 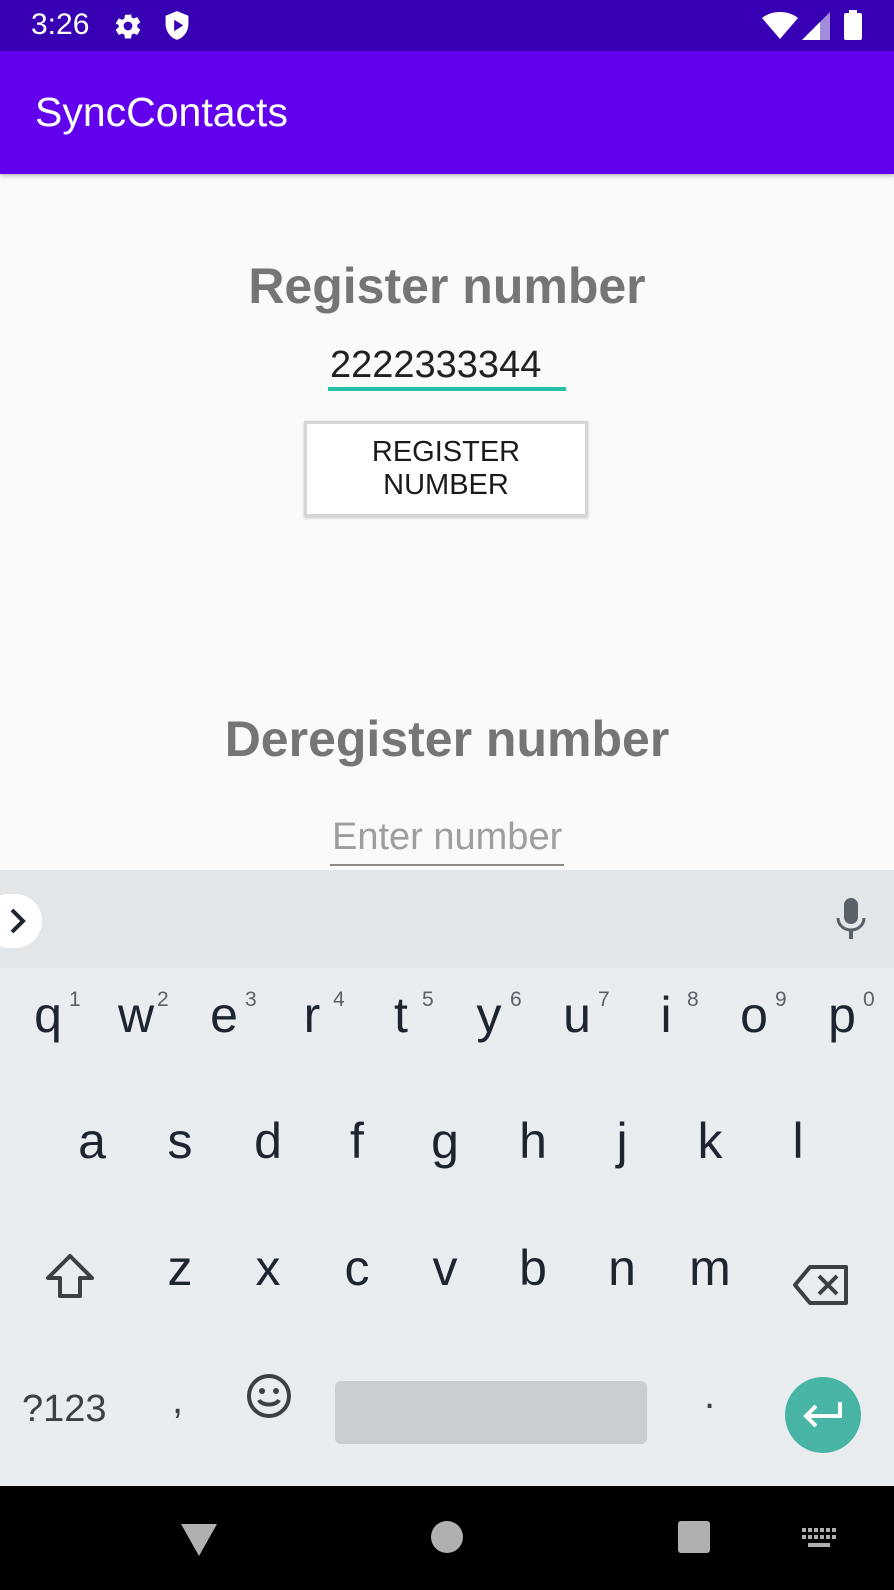 I want to click on key-hint-7: 7, so click(x=604, y=999).